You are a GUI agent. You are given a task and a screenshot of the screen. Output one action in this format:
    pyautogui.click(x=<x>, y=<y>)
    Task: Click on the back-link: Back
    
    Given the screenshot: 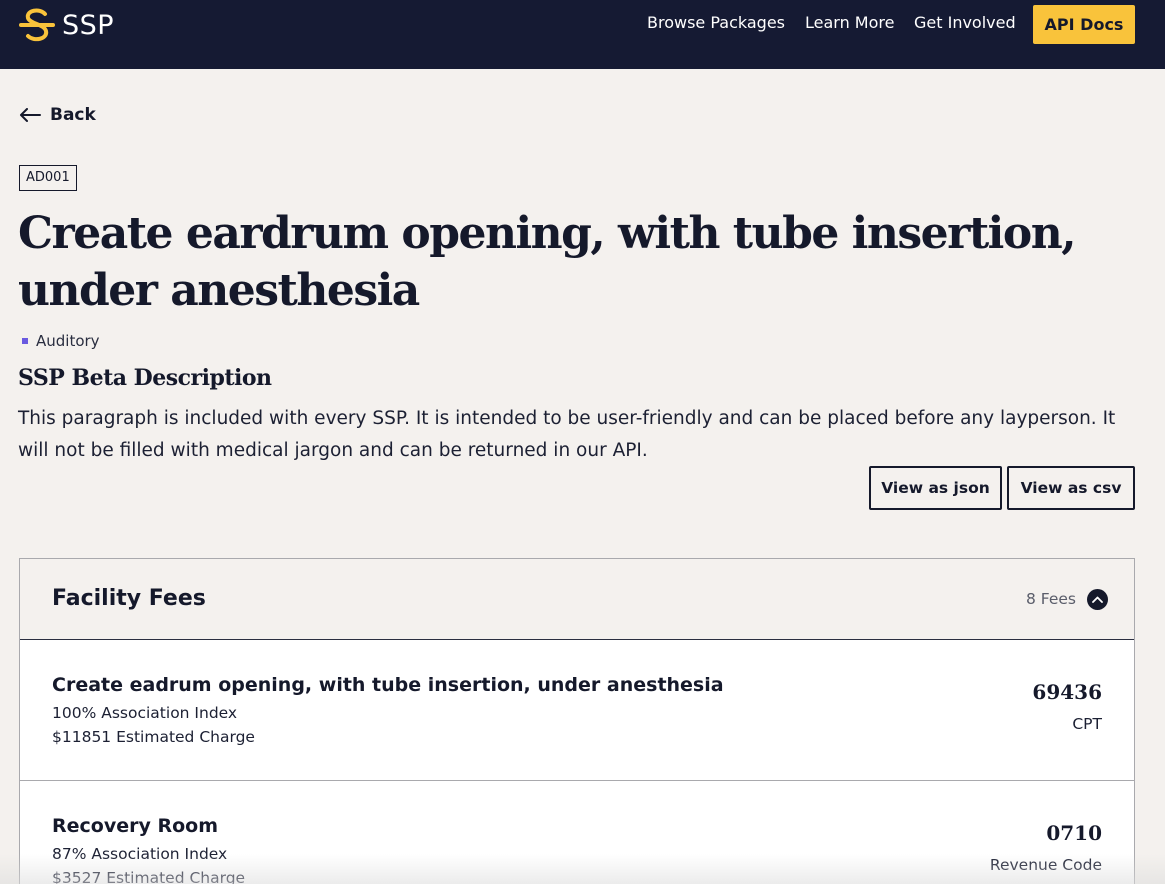 What is the action you would take?
    pyautogui.click(x=57, y=115)
    